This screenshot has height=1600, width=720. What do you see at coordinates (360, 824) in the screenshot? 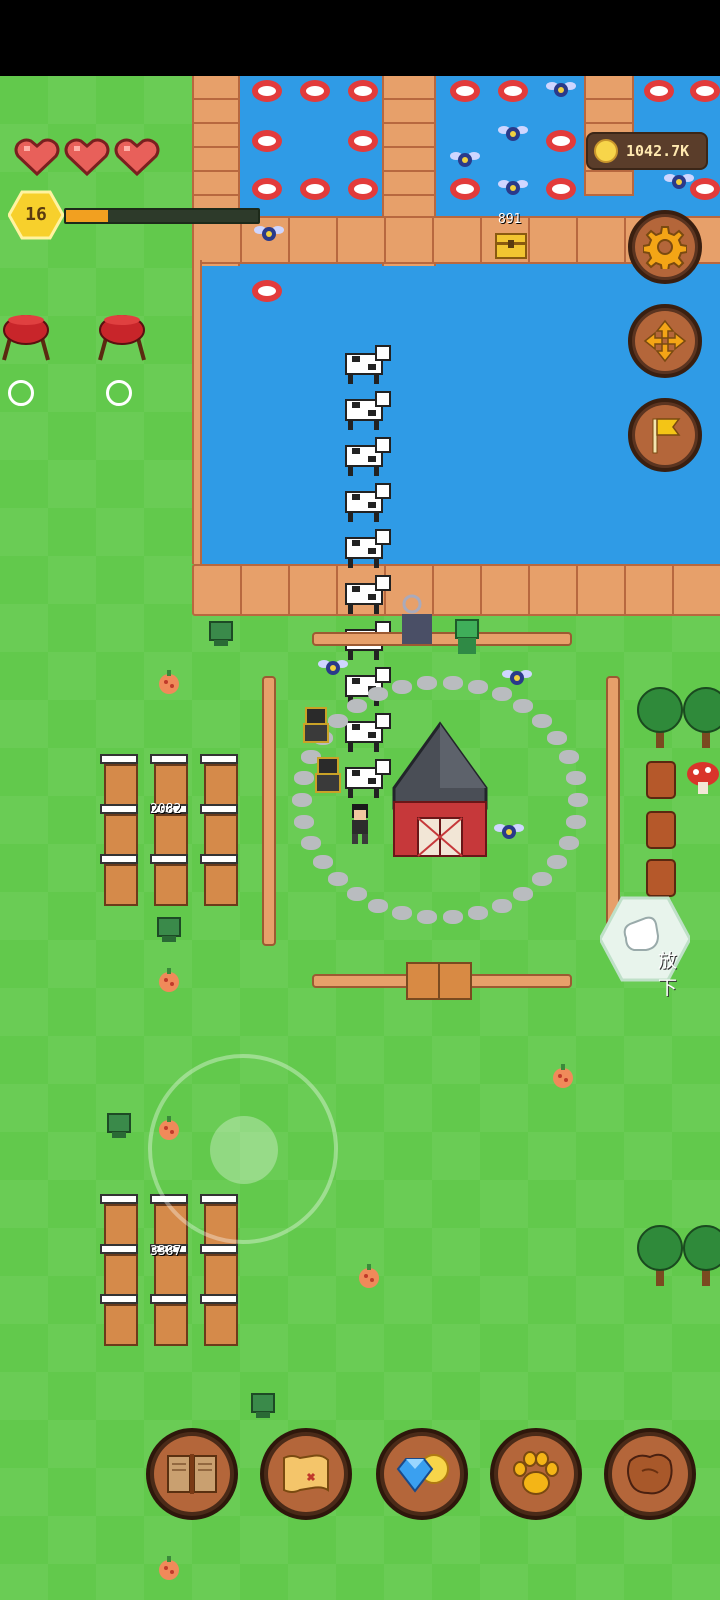
I see `player-character` at bounding box center [360, 824].